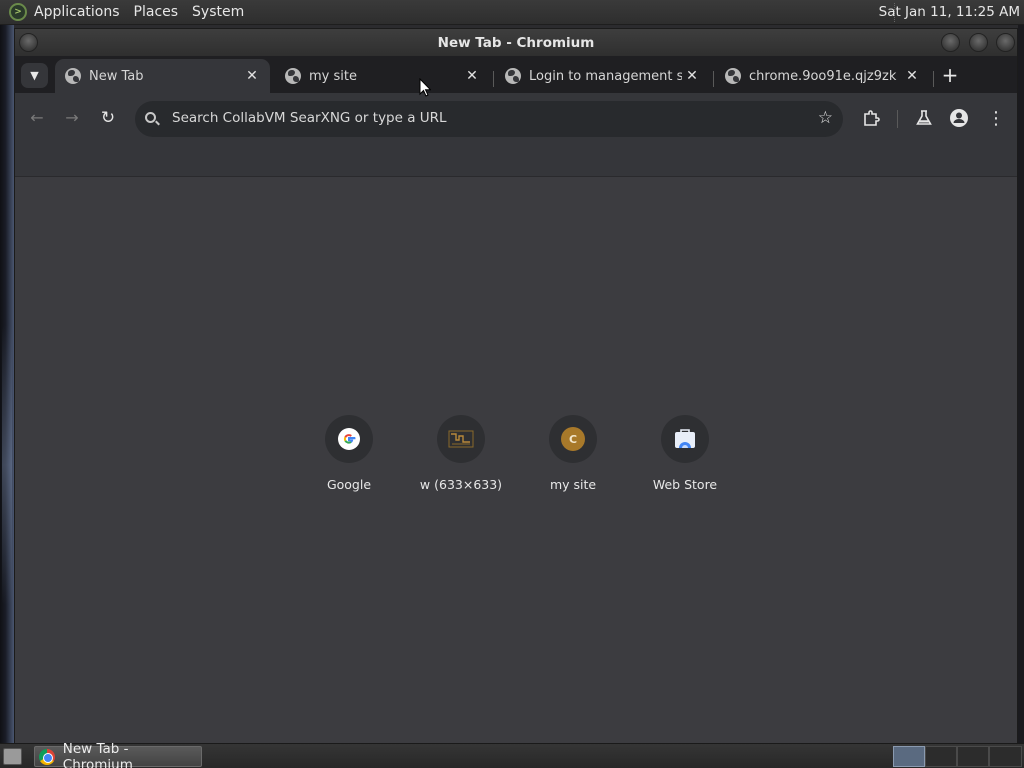 The width and height of the screenshot is (1024, 768). What do you see at coordinates (605, 76) in the screenshot?
I see `tab-label: Login to management sys` at bounding box center [605, 76].